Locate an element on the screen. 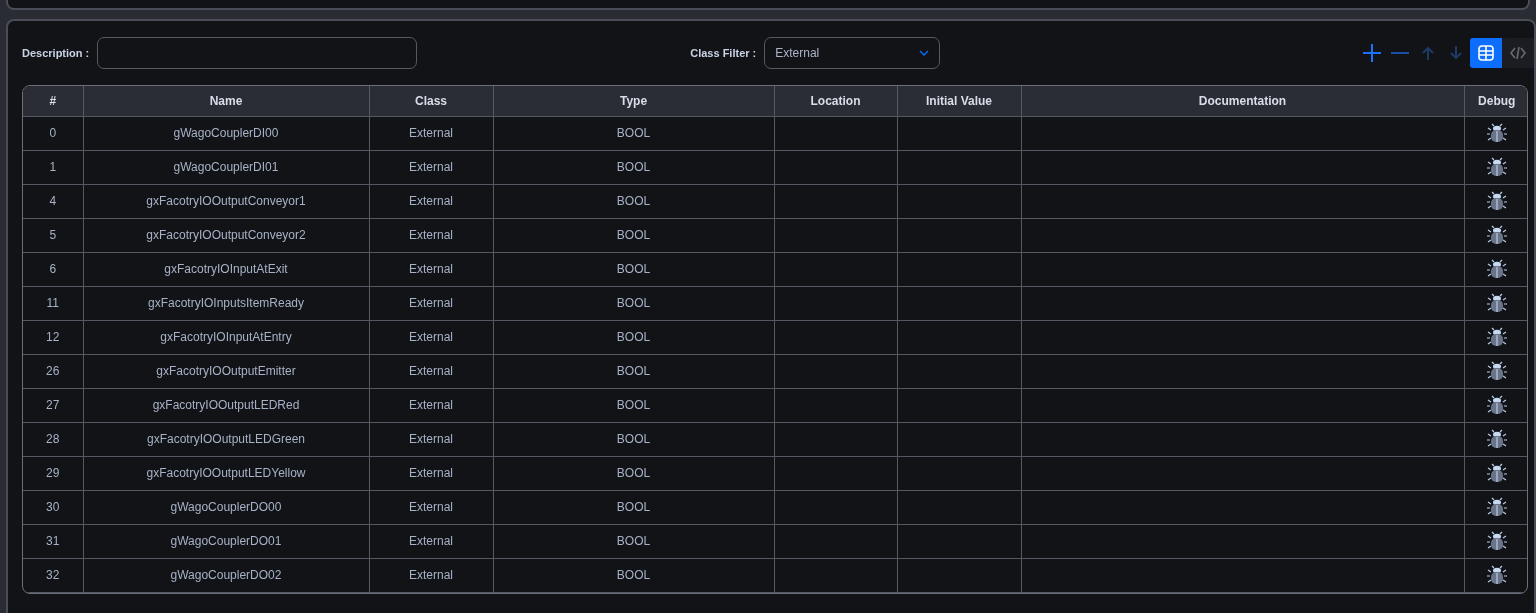 The image size is (1536, 613). column-header: Documentation is located at coordinates (1242, 101).